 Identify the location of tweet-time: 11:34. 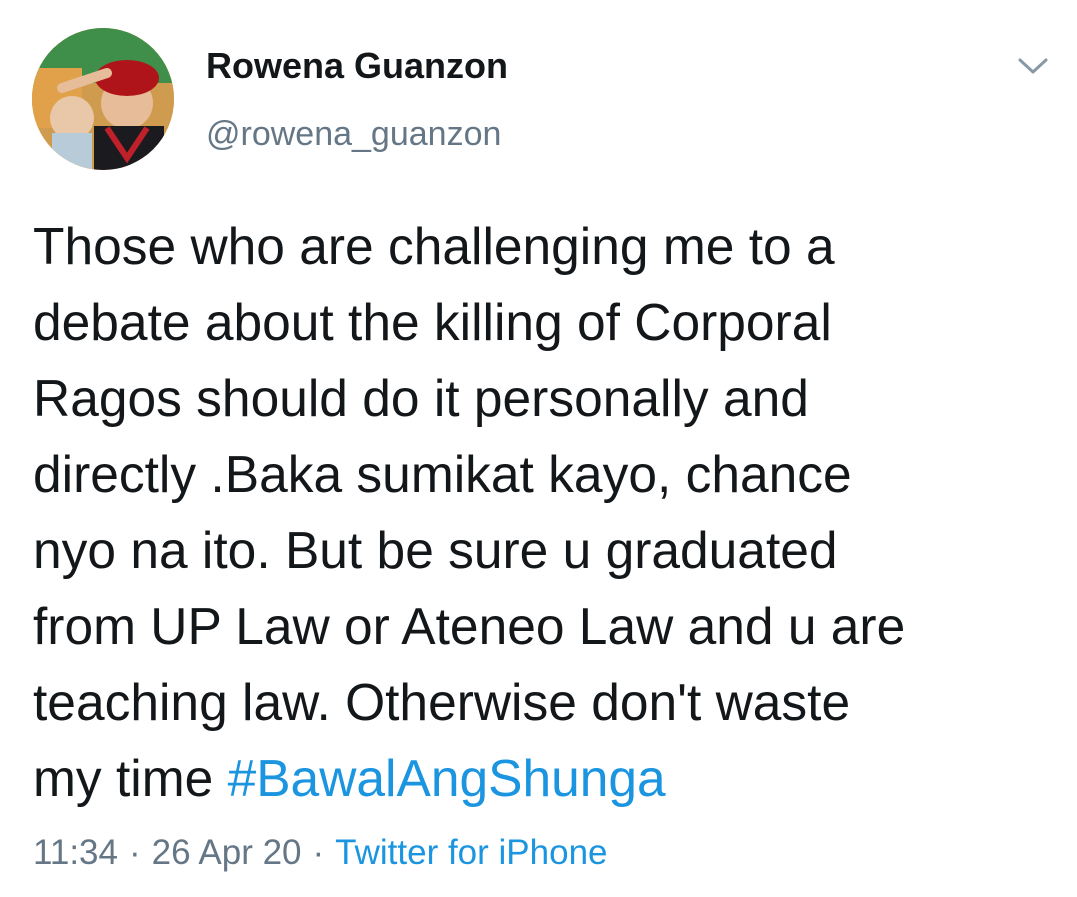
(75, 852).